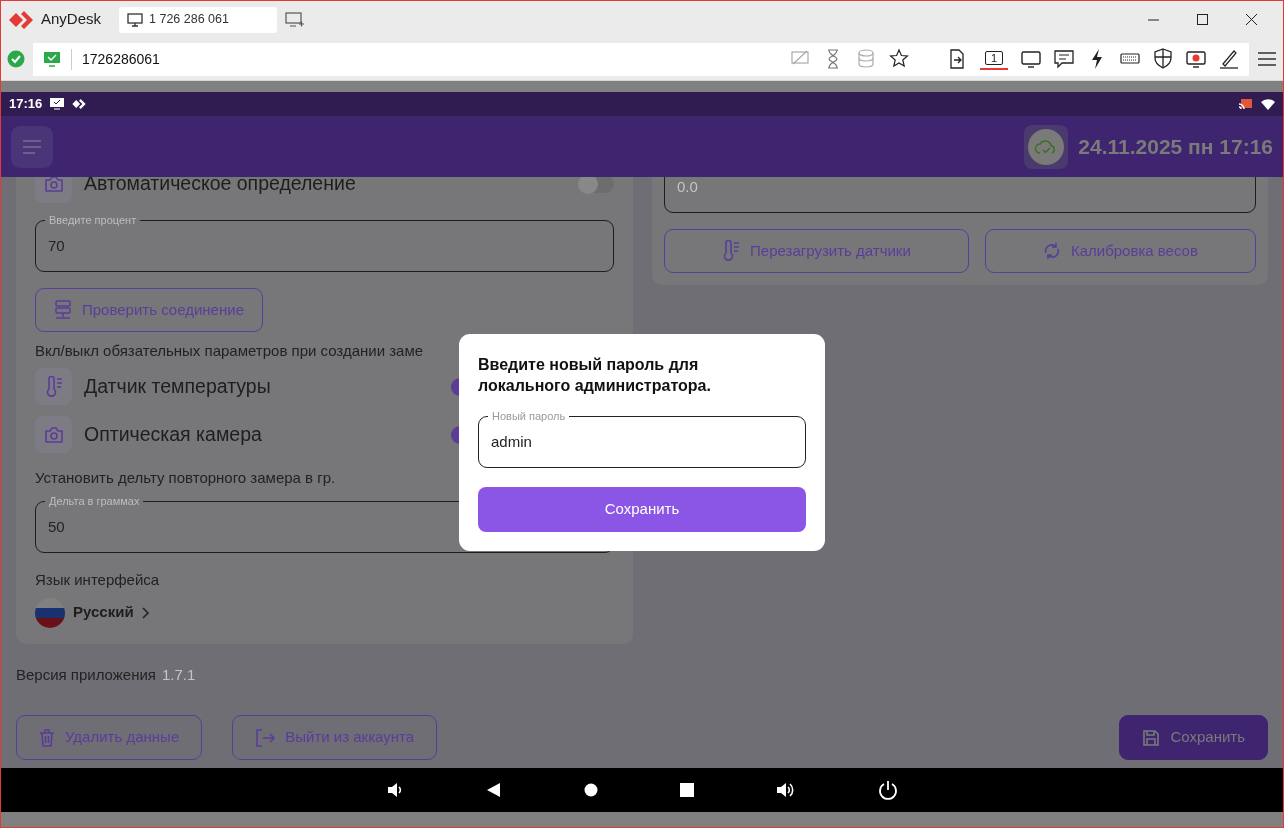 The height and width of the screenshot is (828, 1284). Describe the element at coordinates (173, 434) in the screenshot. I see `setting-label: Оптическая камера` at that location.